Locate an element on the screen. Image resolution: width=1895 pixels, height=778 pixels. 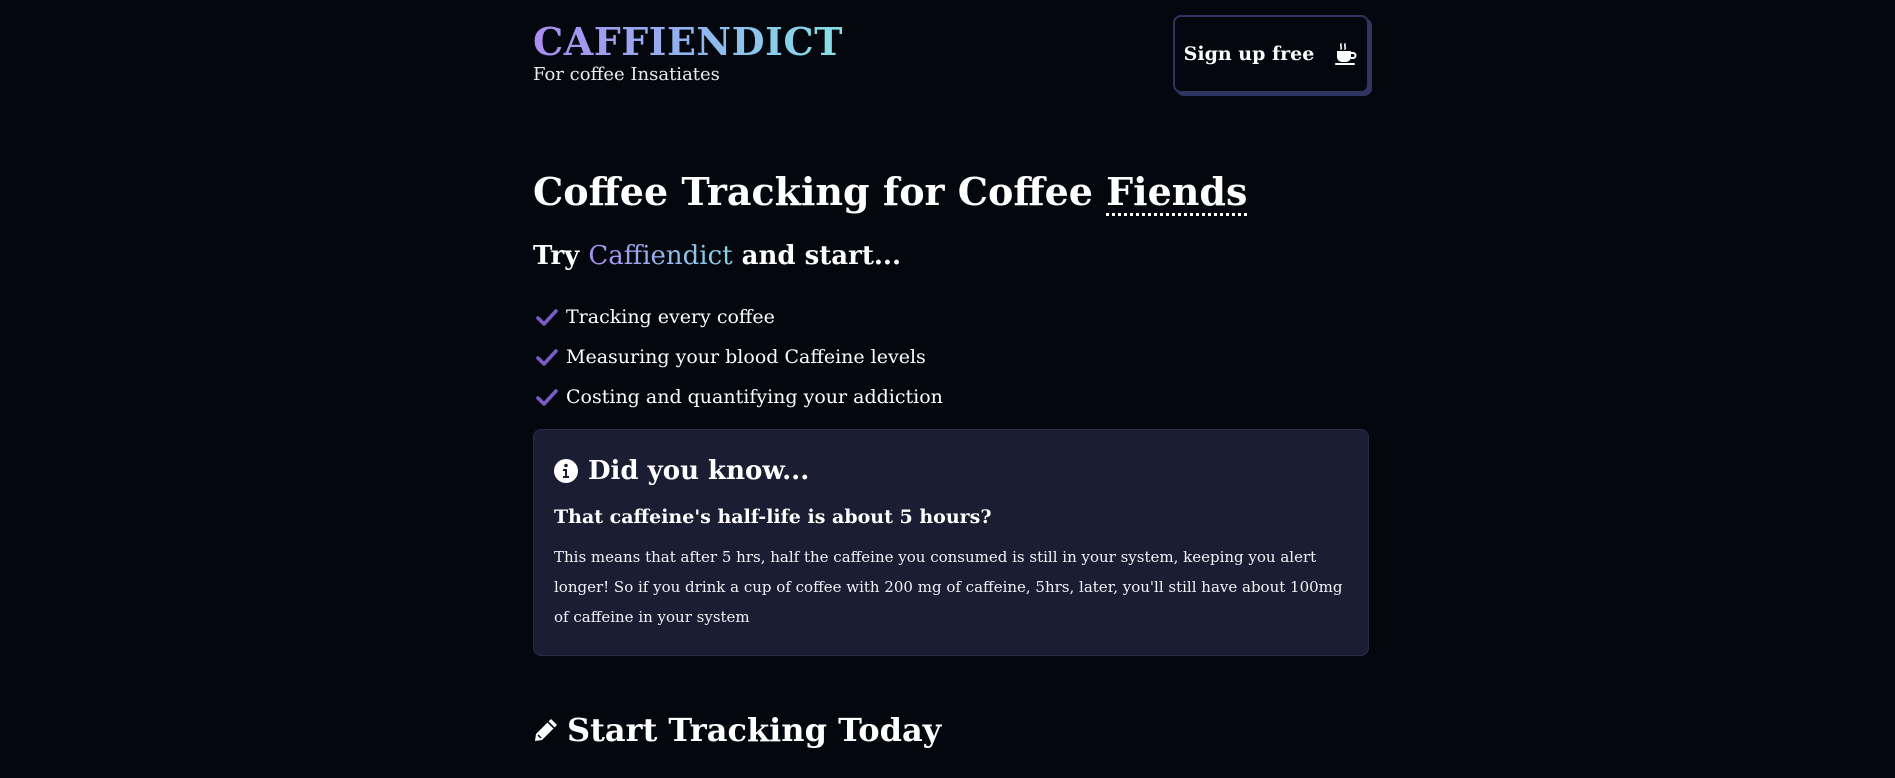
info-circle-icon is located at coordinates (566, 471).